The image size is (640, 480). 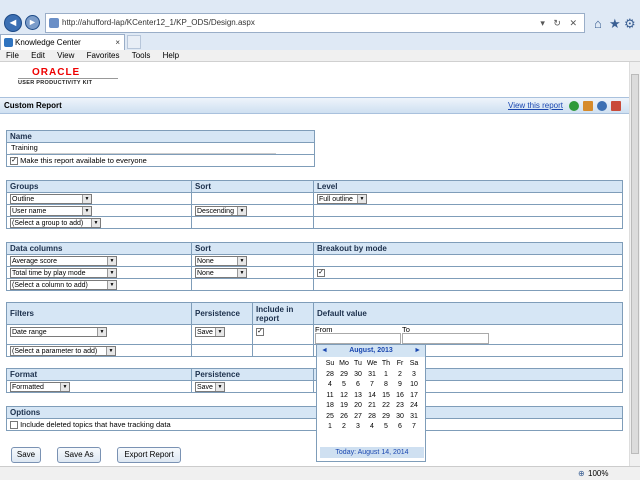 What do you see at coordinates (210, 386) in the screenshot?
I see `format-persistence-select: Save ▼` at bounding box center [210, 386].